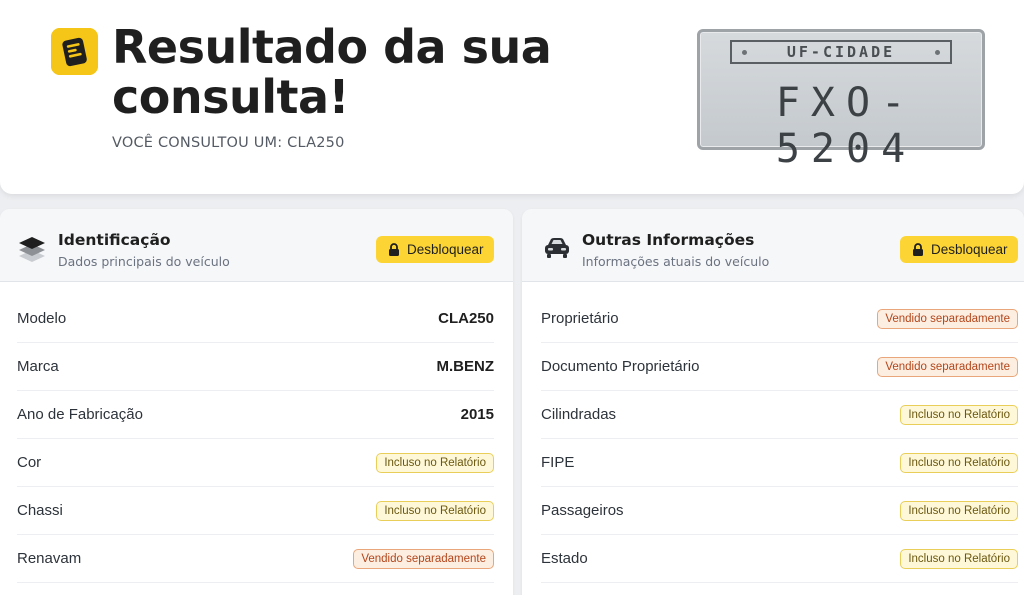 The height and width of the screenshot is (595, 1024). Describe the element at coordinates (255, 415) in the screenshot. I see `list-item: Ano de Fabricação 2015` at that location.